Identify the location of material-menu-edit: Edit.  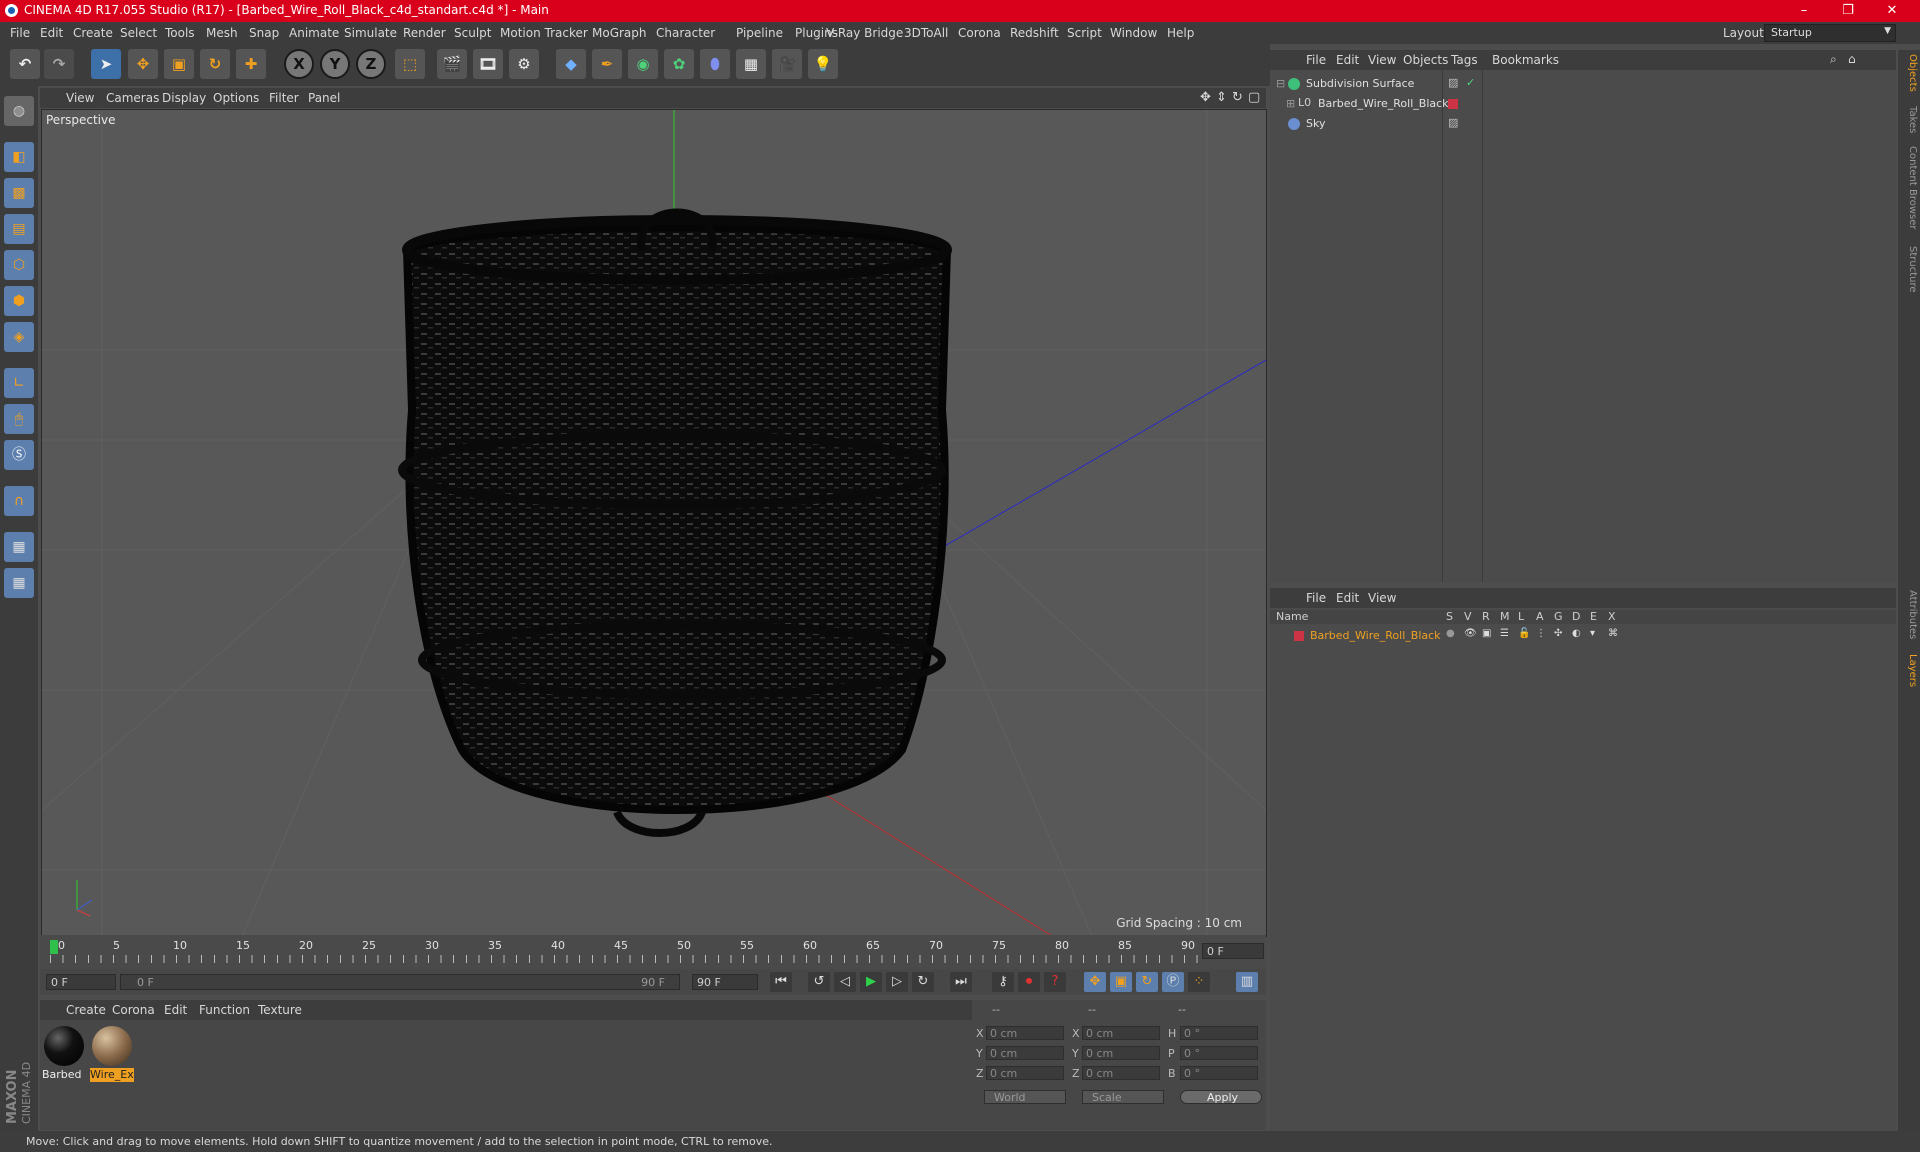
(175, 1010).